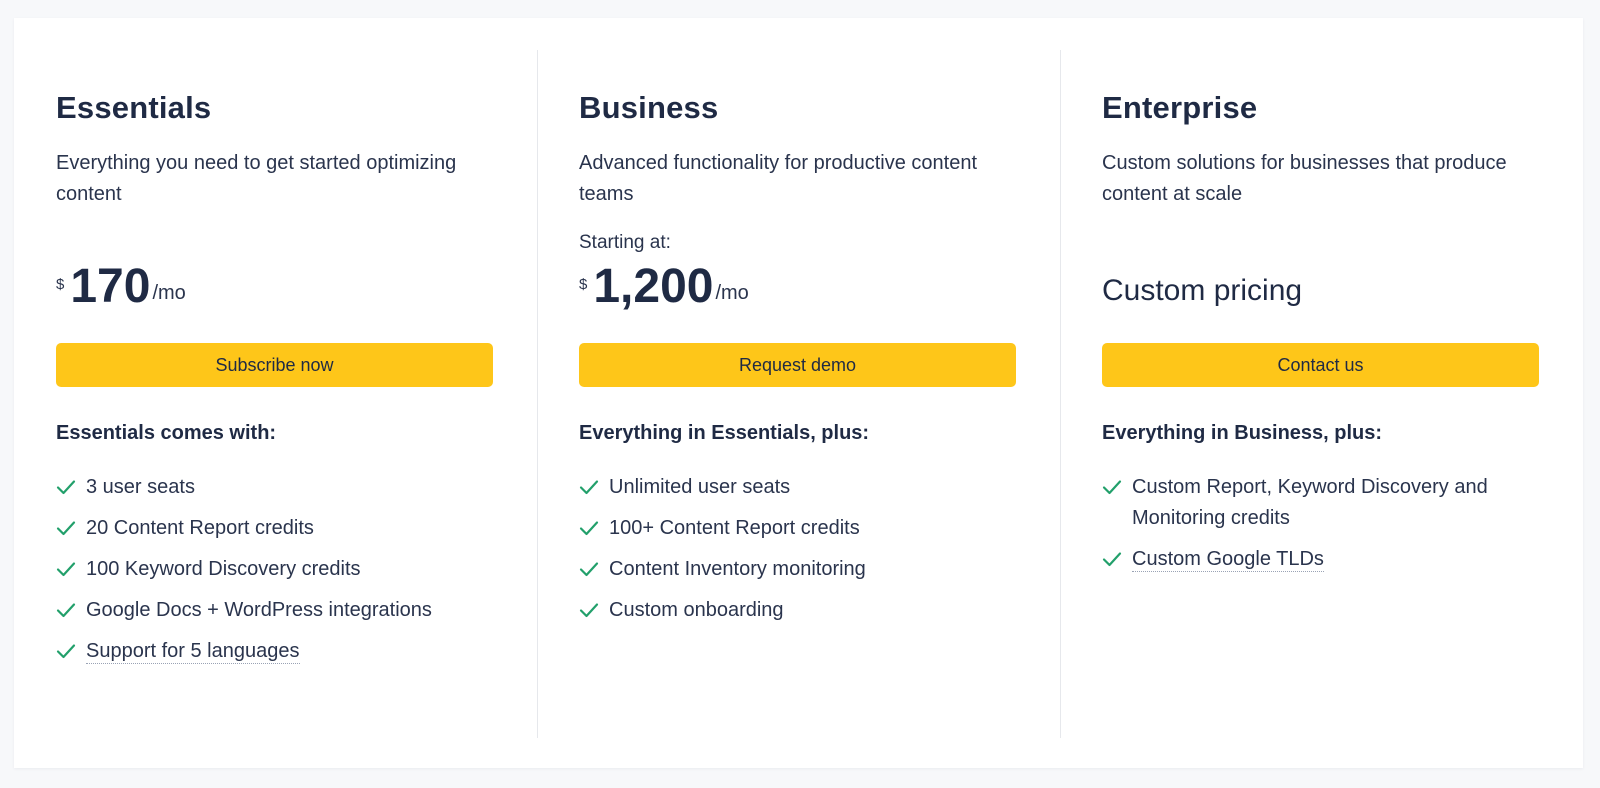  Describe the element at coordinates (1228, 560) in the screenshot. I see `feature-tooltip-label: Custom Google TLDs` at that location.